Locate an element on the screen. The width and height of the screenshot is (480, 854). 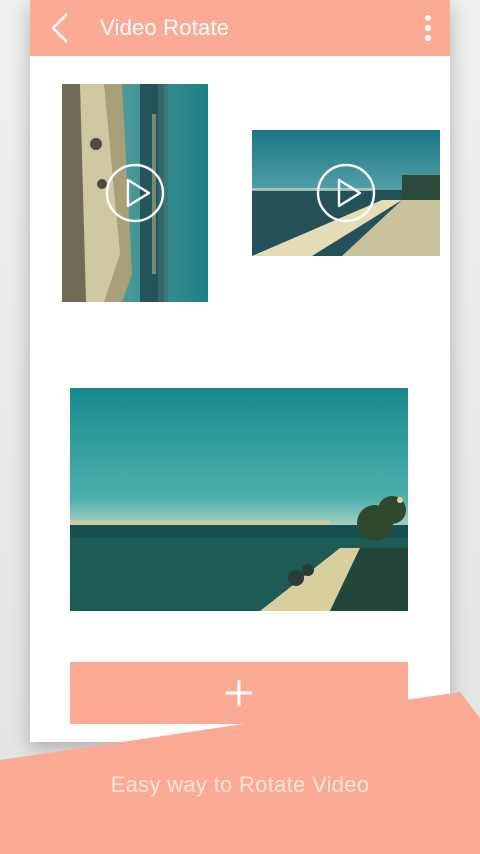
overflow-menu-button is located at coordinates (428, 28).